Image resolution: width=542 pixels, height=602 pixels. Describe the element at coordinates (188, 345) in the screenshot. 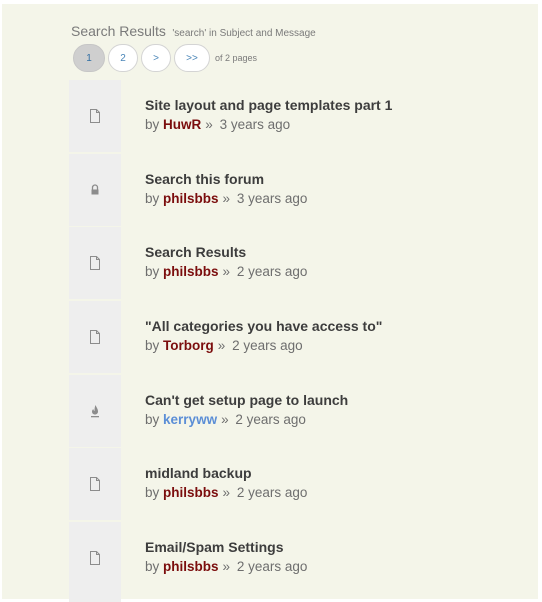

I see `author-link: Torborg` at that location.